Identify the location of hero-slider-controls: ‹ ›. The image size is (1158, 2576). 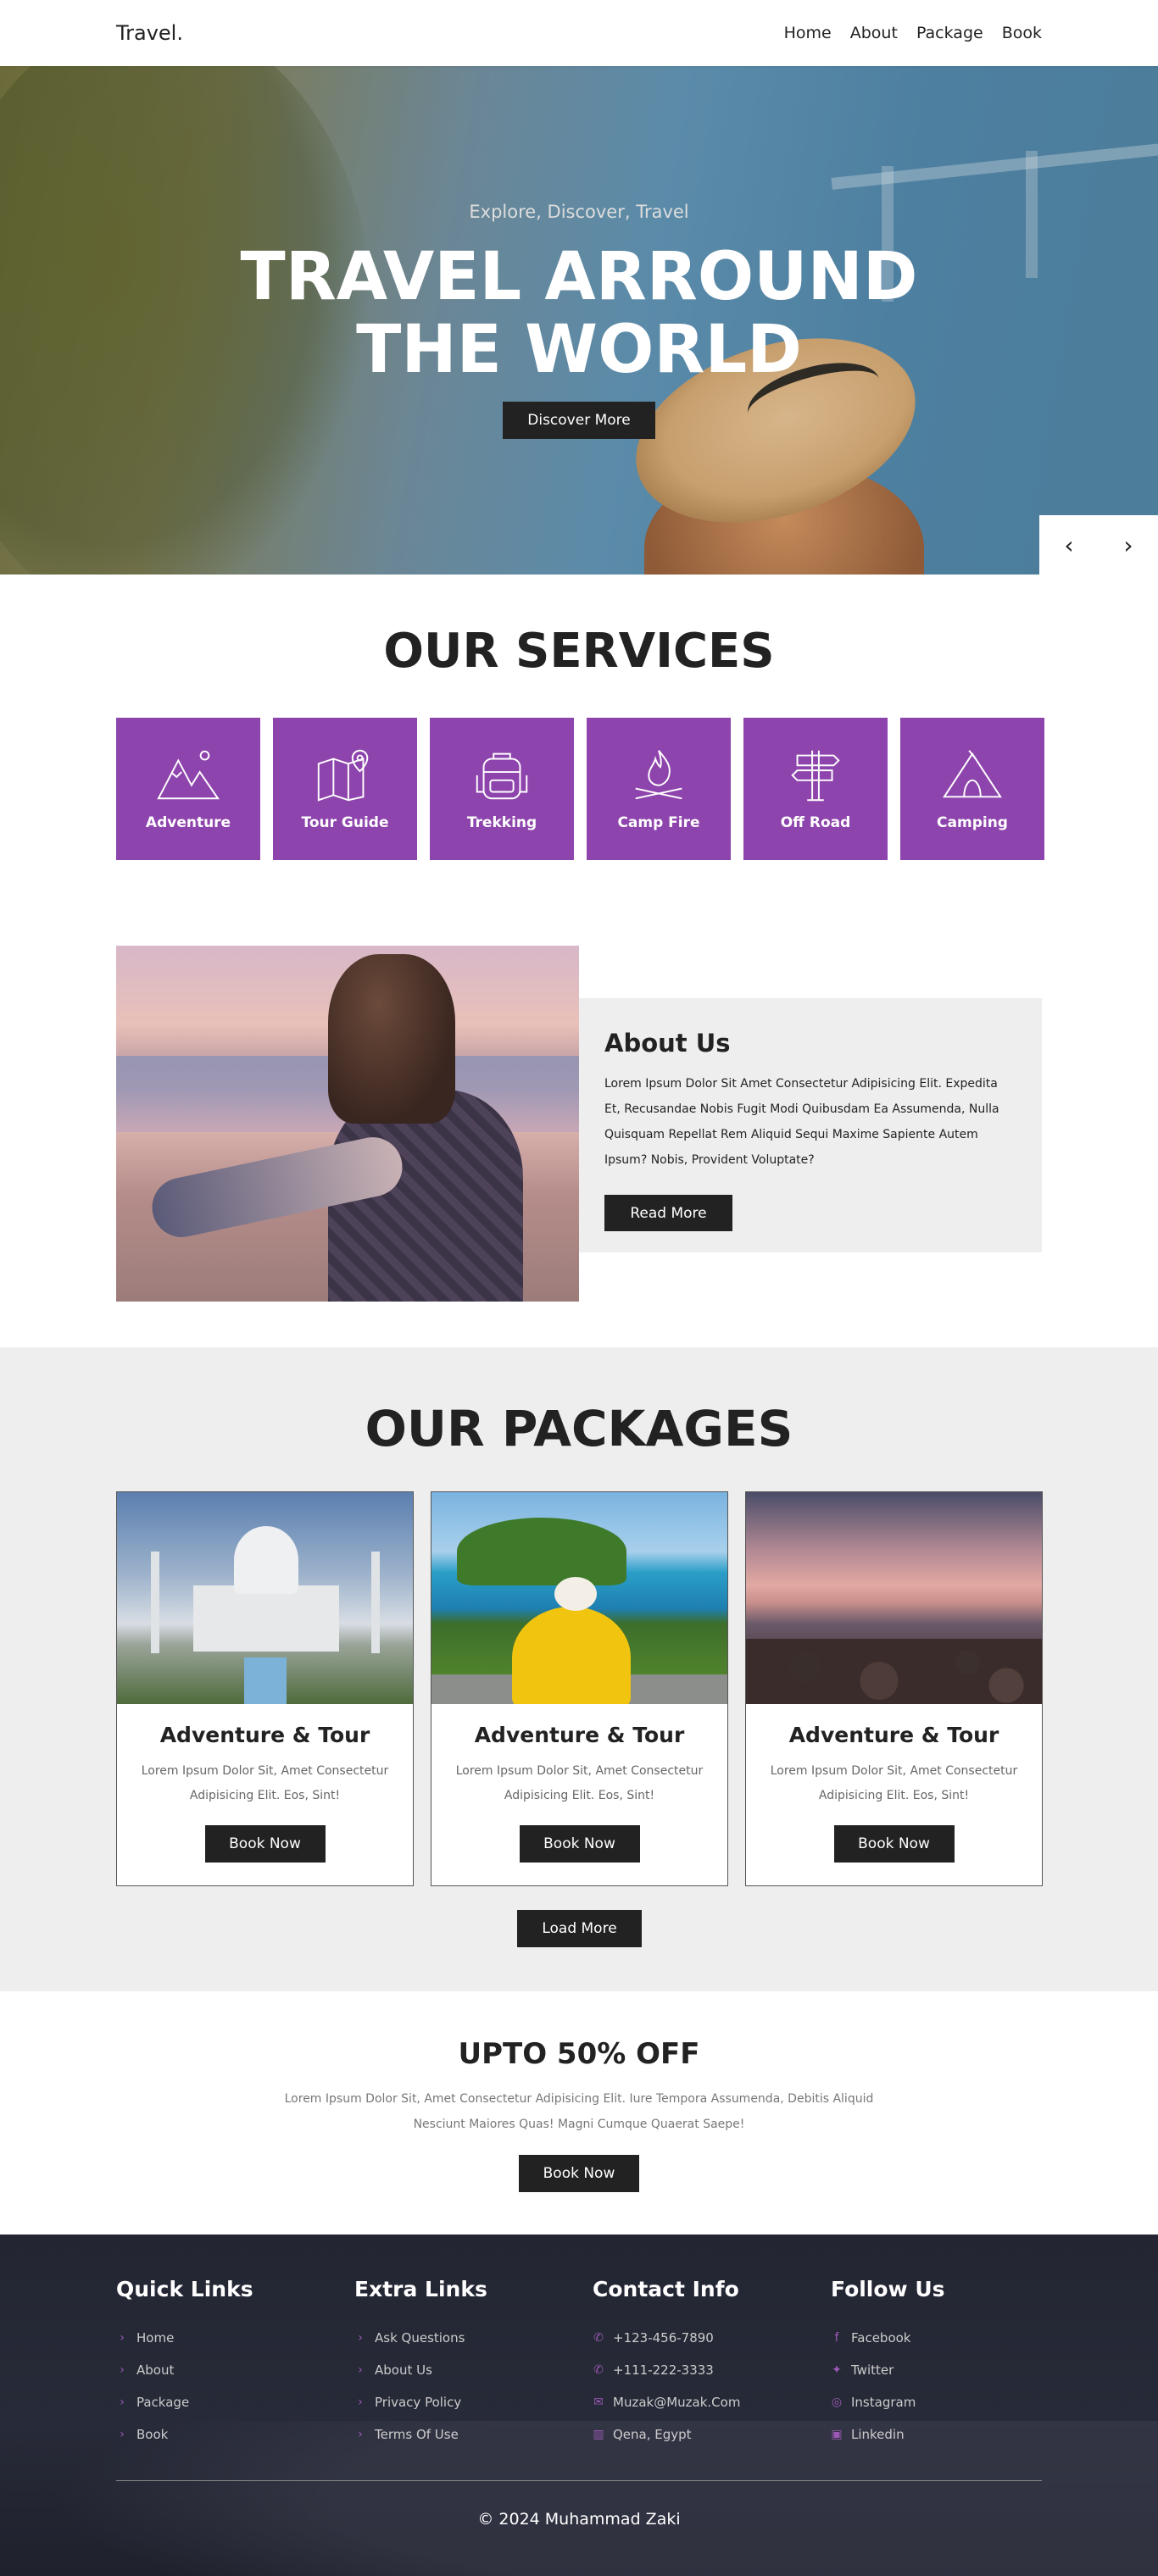
(1098, 545).